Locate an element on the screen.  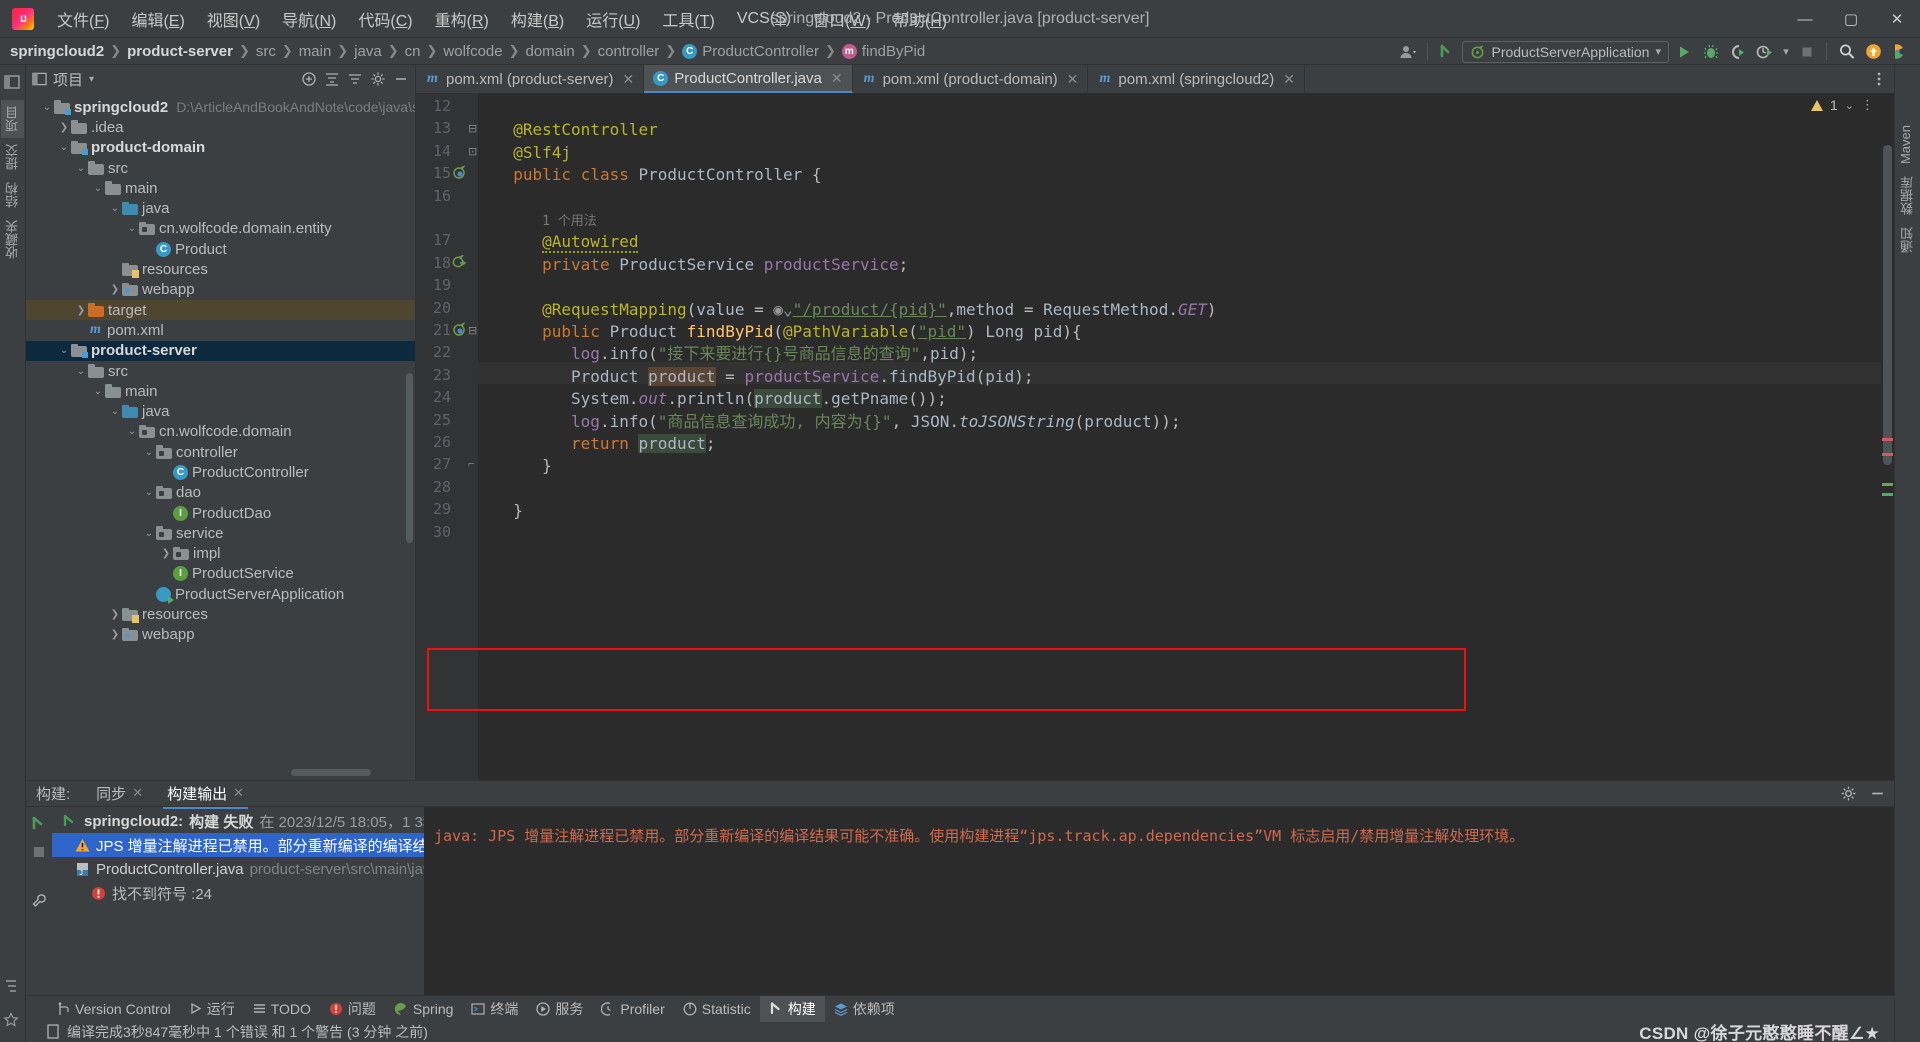
breadcrumb-item-domain: domain is located at coordinates (550, 51).